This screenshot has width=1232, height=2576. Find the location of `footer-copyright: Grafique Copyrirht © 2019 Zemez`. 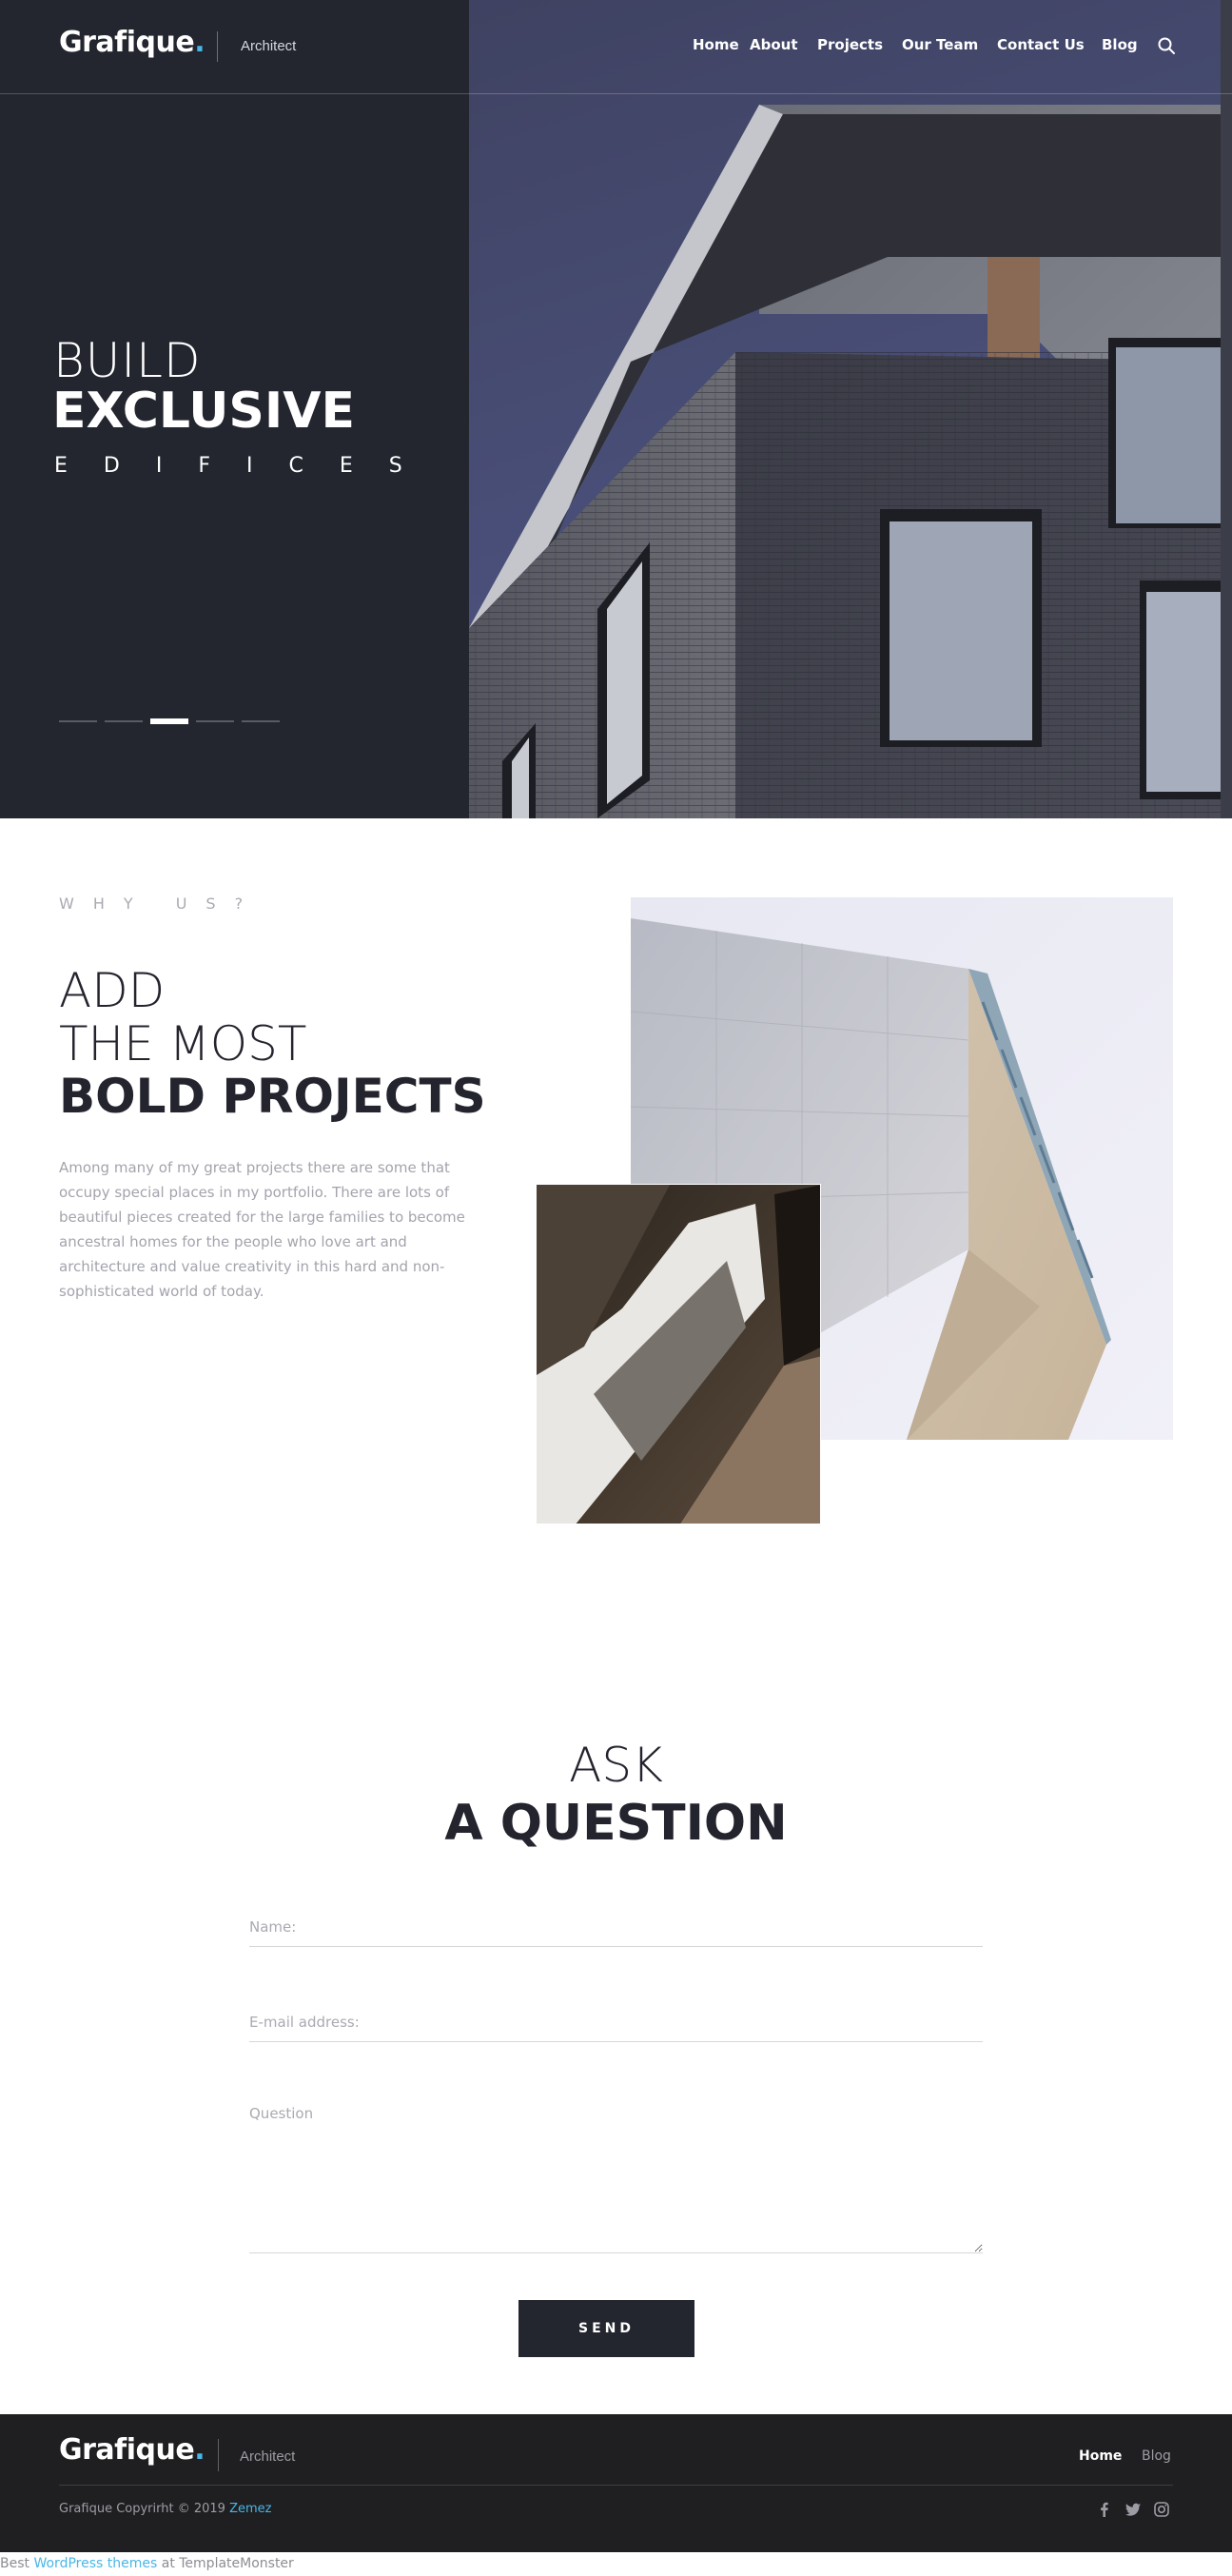

footer-copyright: Grafique Copyrirht © 2019 Zemez is located at coordinates (165, 2509).